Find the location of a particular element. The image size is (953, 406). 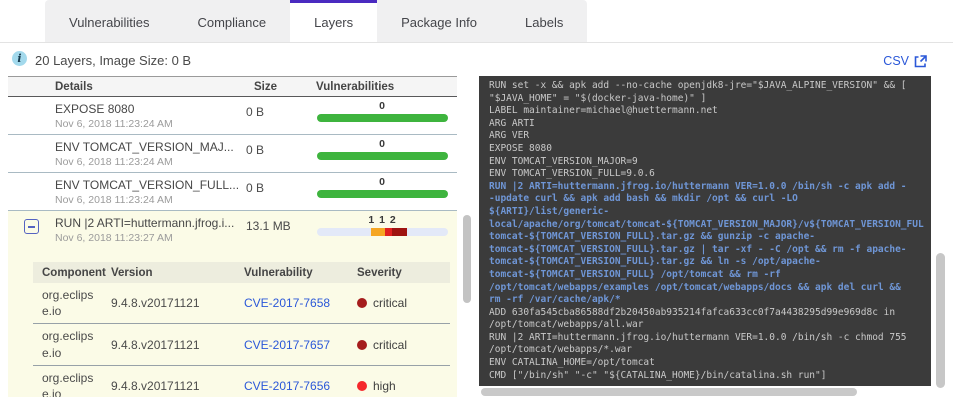

vuln-table-header: Component Version Vulnerability Severity is located at coordinates (241, 272).